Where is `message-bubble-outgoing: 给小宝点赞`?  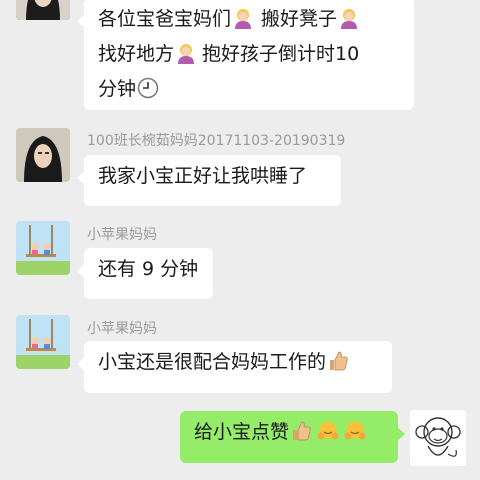 message-bubble-outgoing: 给小宝点赞 is located at coordinates (292, 437).